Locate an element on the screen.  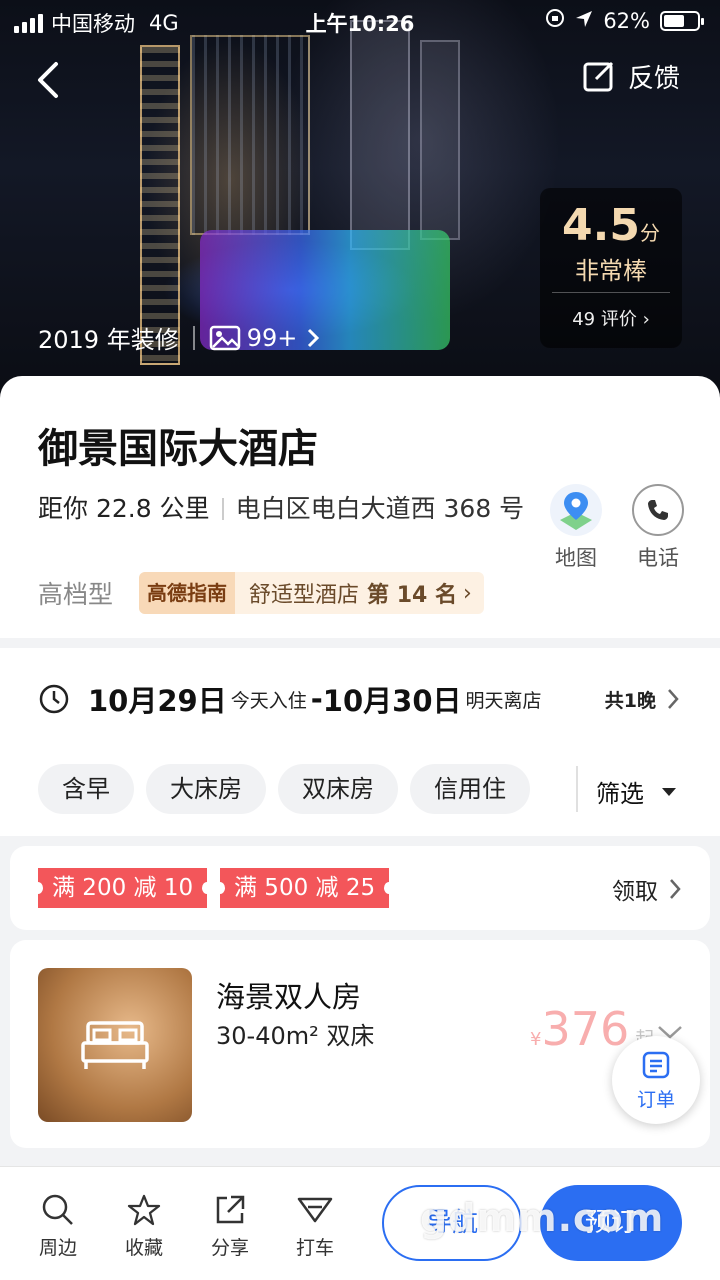
back-arrow-icon is located at coordinates (48, 80).